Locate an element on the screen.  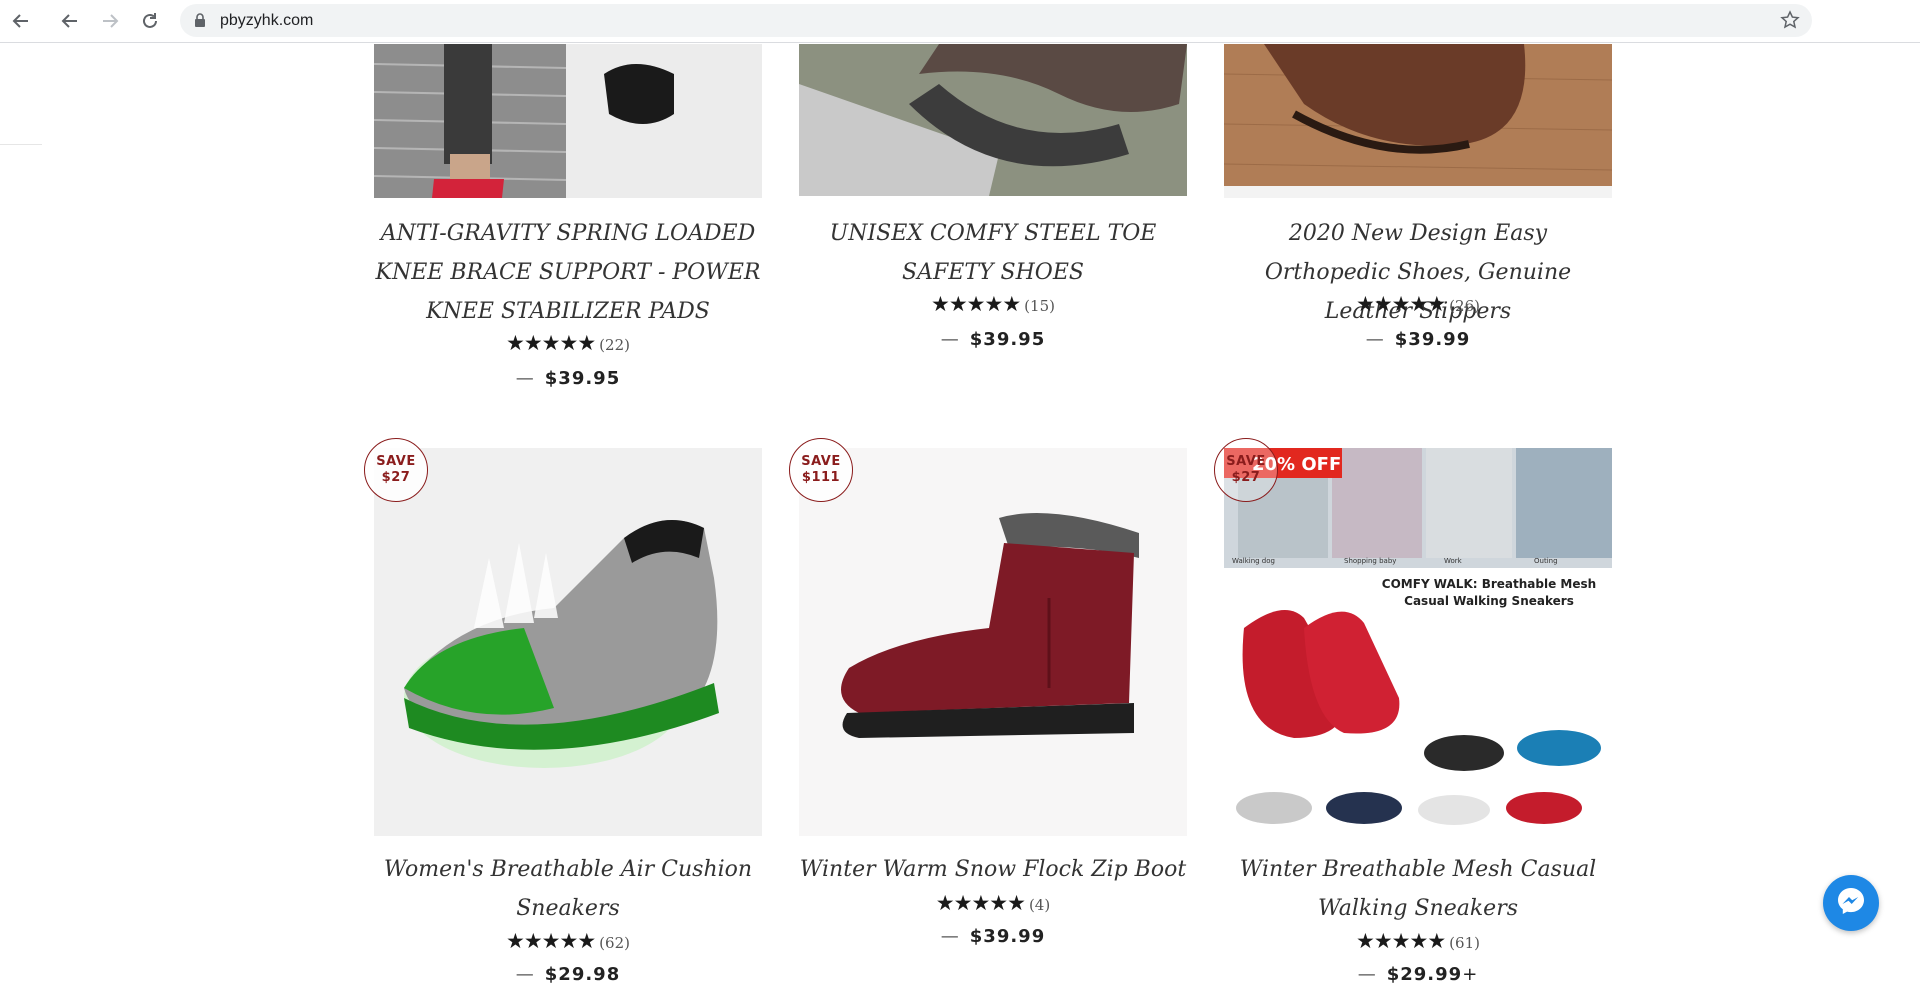
save-badge: SAVE $111 is located at coordinates (821, 470).